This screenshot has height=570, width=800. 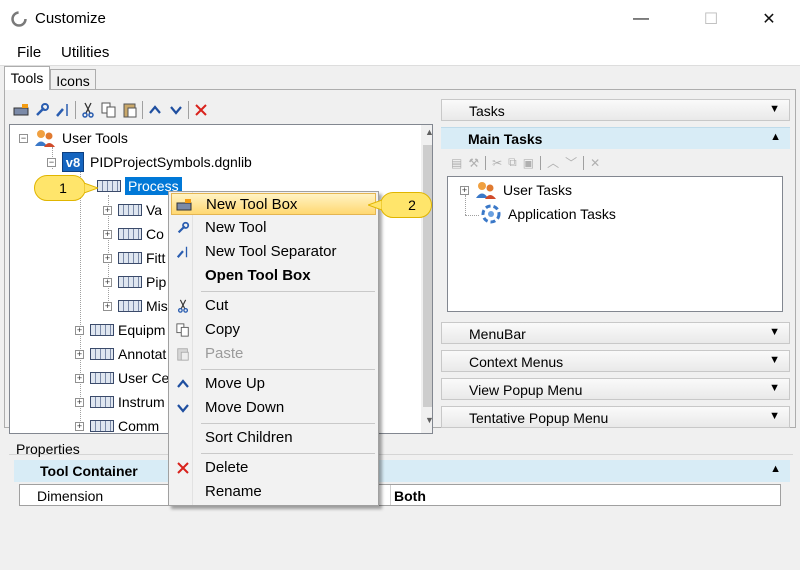 I want to click on minimize-button: —, so click(x=641, y=19).